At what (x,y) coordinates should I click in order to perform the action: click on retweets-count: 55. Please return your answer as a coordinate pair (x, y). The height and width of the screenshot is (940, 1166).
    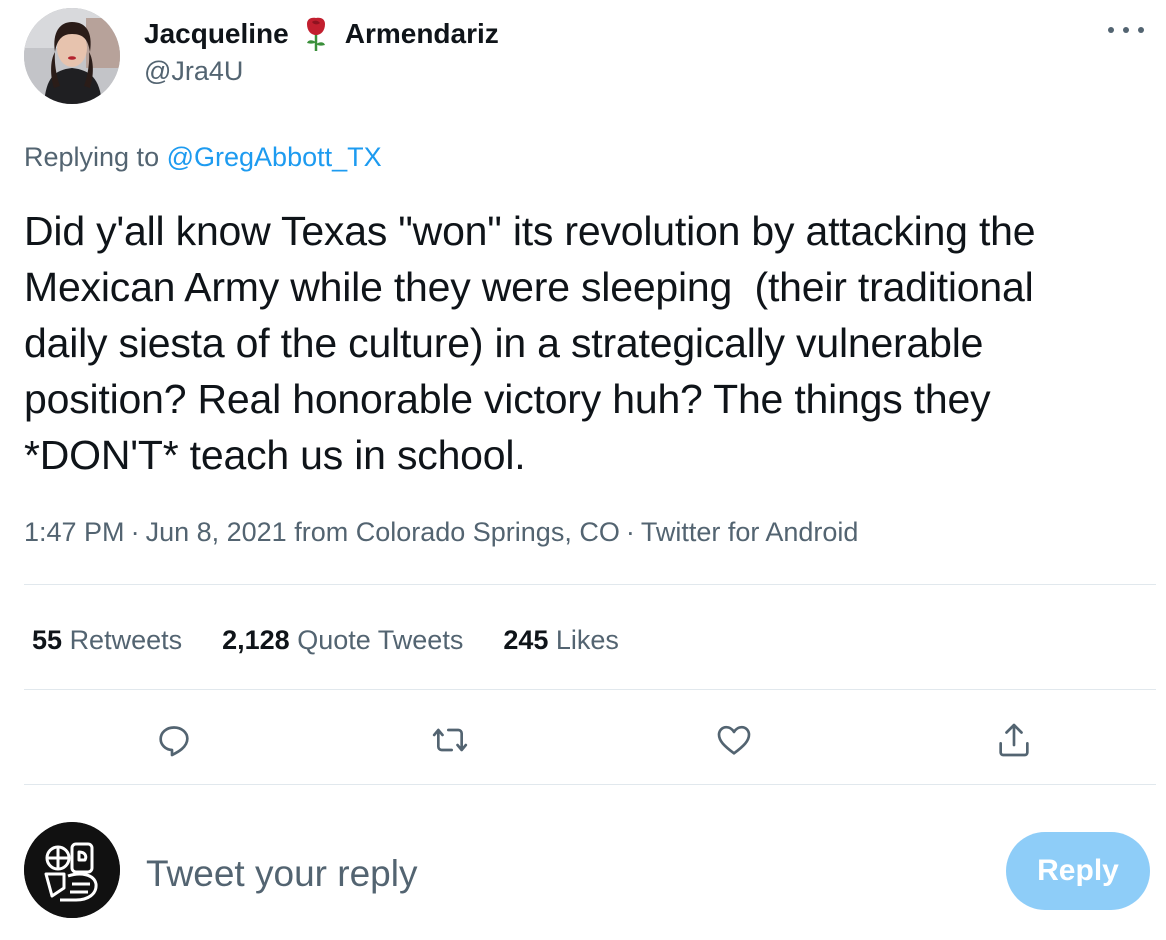
    Looking at the image, I should click on (47, 639).